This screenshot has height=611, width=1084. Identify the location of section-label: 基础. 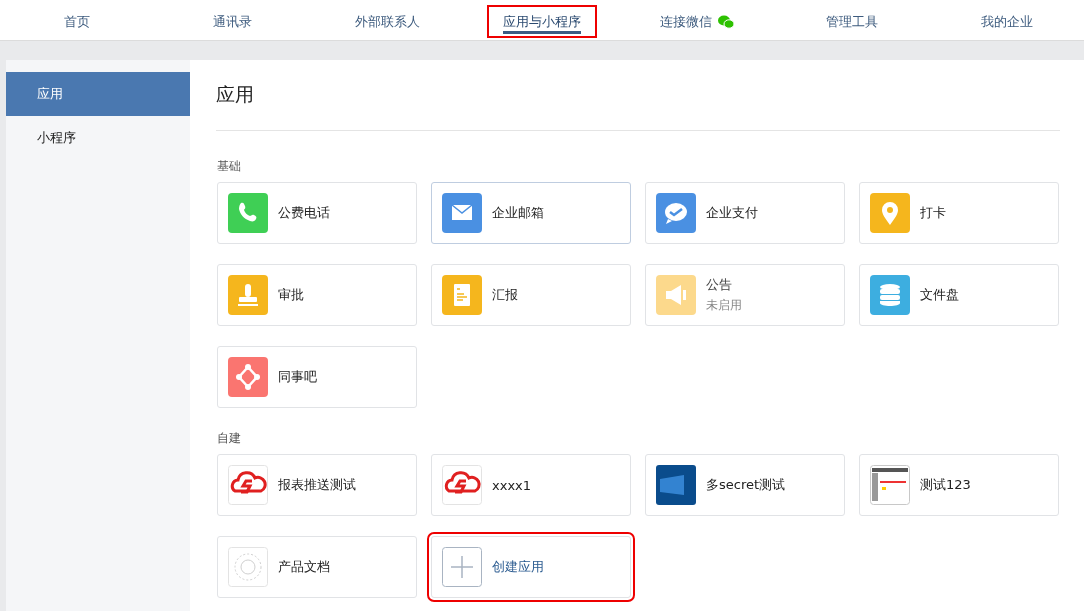
(229, 166).